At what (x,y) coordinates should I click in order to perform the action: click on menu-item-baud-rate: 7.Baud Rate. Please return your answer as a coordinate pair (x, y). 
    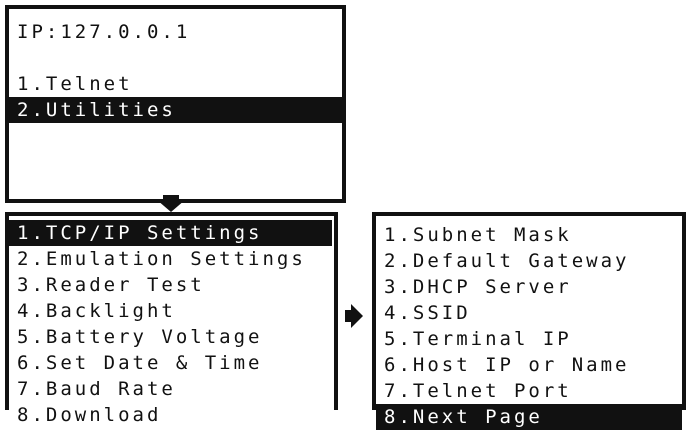
    Looking at the image, I should click on (171, 389).